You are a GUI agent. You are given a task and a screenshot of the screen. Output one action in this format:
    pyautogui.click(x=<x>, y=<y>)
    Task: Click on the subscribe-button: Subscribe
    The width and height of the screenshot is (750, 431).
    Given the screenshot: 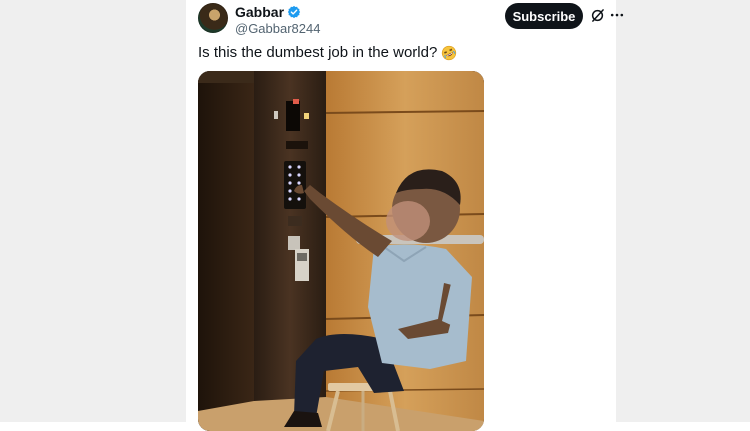 What is the action you would take?
    pyautogui.click(x=544, y=16)
    